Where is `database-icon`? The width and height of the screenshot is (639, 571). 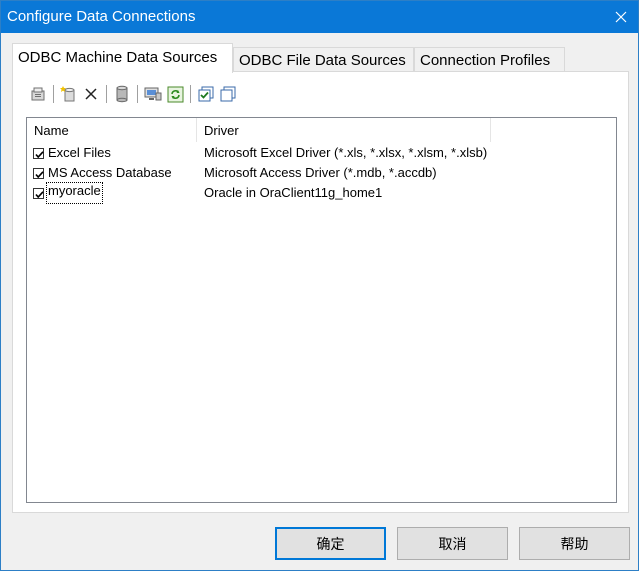 database-icon is located at coordinates (122, 94).